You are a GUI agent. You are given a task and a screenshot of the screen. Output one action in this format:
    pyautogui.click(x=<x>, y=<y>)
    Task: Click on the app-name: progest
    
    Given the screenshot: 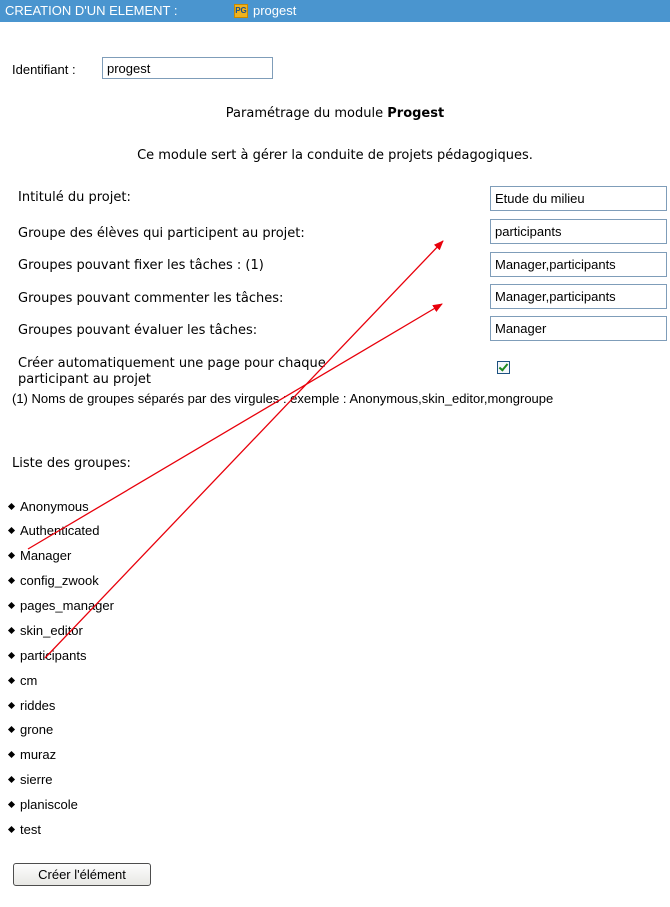 What is the action you would take?
    pyautogui.click(x=275, y=10)
    